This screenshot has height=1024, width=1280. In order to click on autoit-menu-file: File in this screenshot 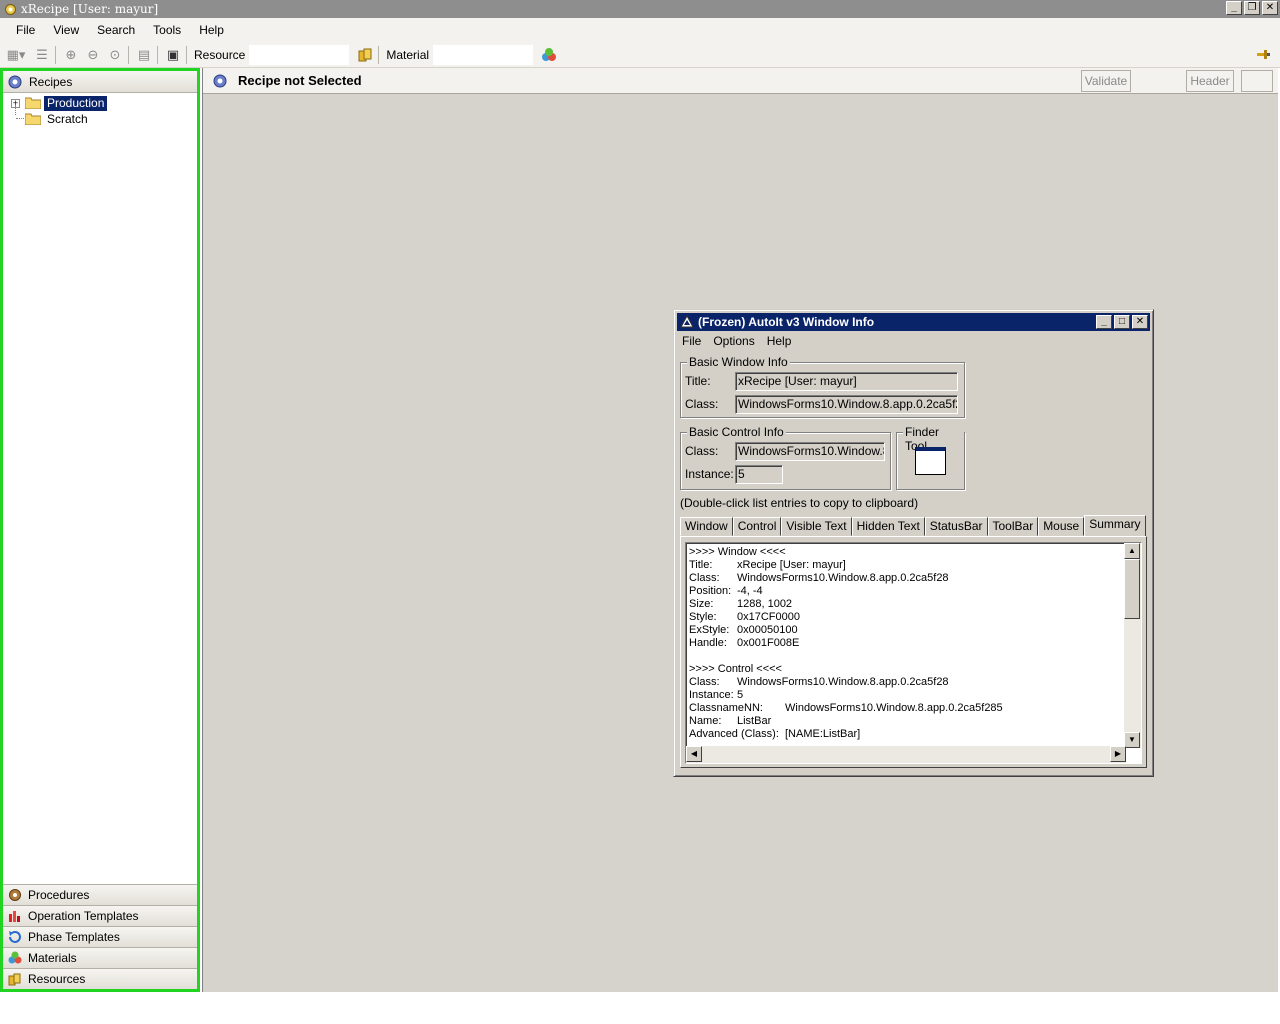, I will do `click(691, 341)`.